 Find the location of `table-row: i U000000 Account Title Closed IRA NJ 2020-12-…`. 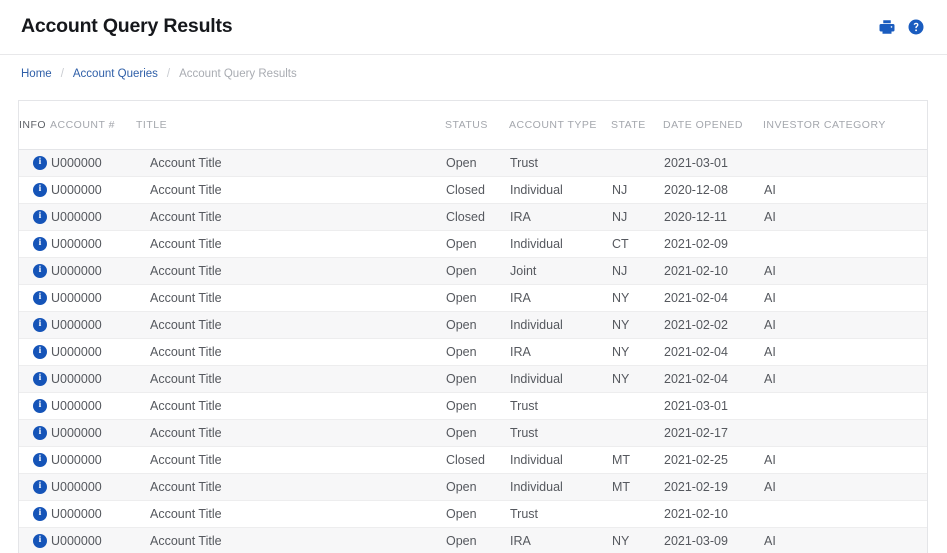

table-row: i U000000 Account Title Closed IRA NJ 2020-12-… is located at coordinates (473, 217).